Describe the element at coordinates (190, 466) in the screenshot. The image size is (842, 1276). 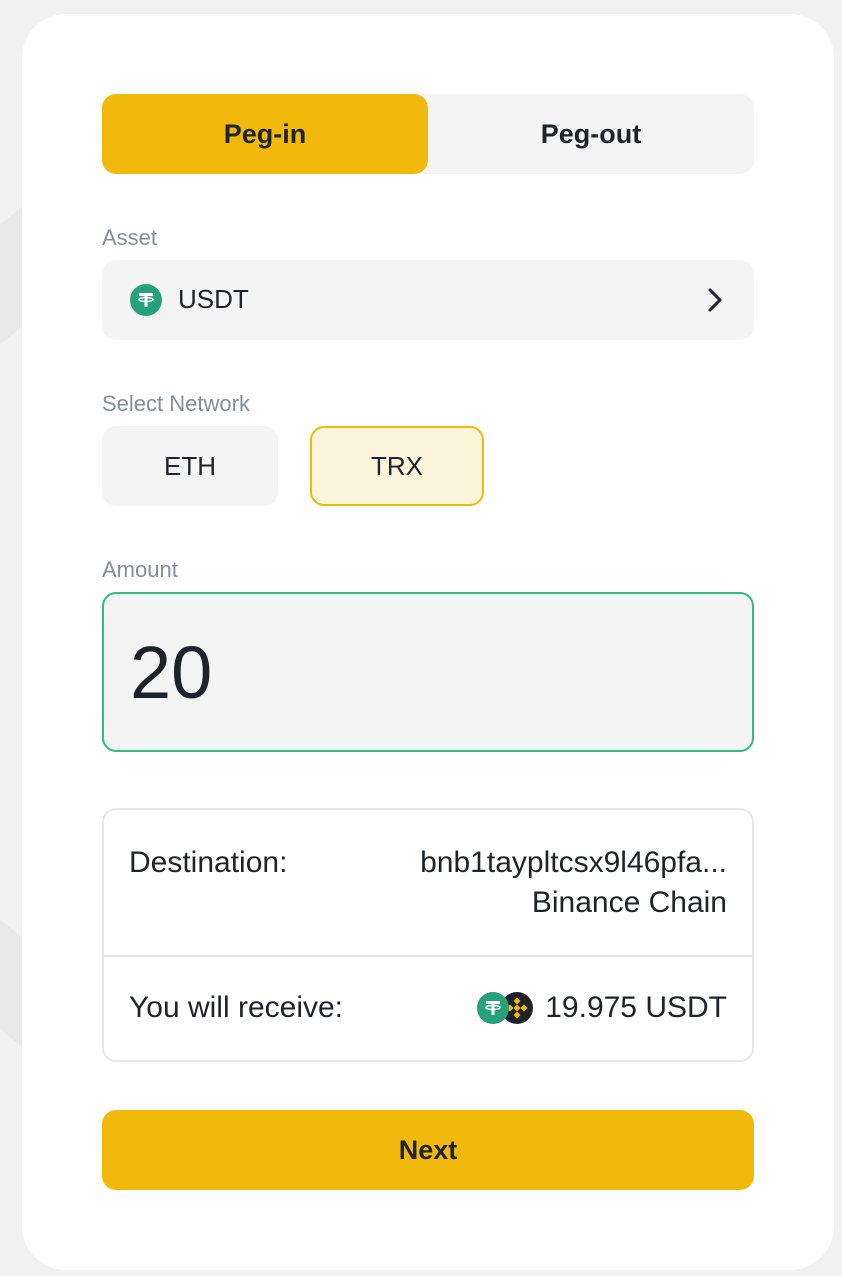
I see `network-option-eth: ETH` at that location.